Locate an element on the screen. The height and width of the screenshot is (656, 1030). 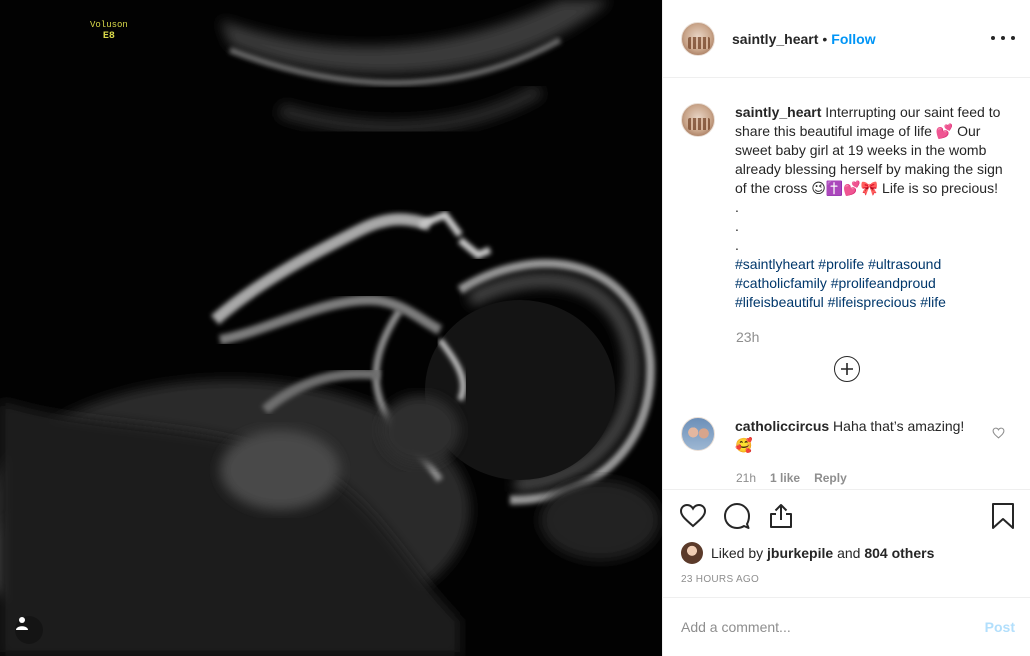
commenter-avatar is located at coordinates (698, 434).